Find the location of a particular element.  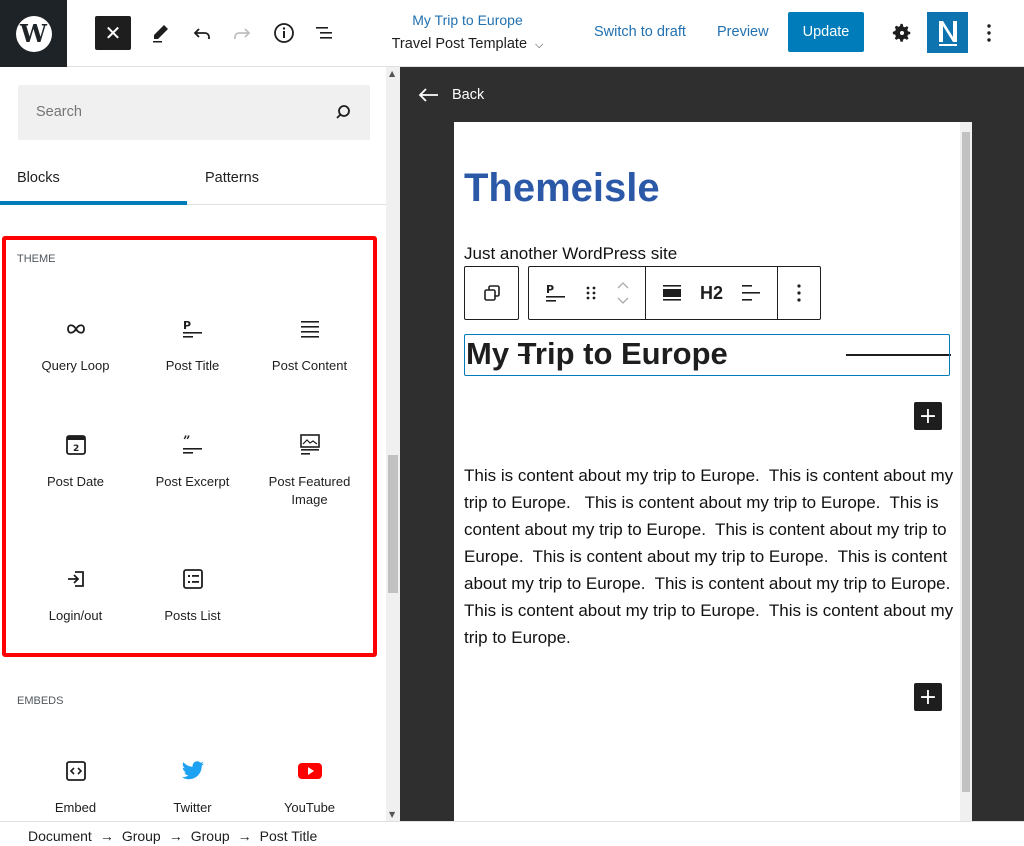

block-label: Post Excerpt is located at coordinates (192, 481).